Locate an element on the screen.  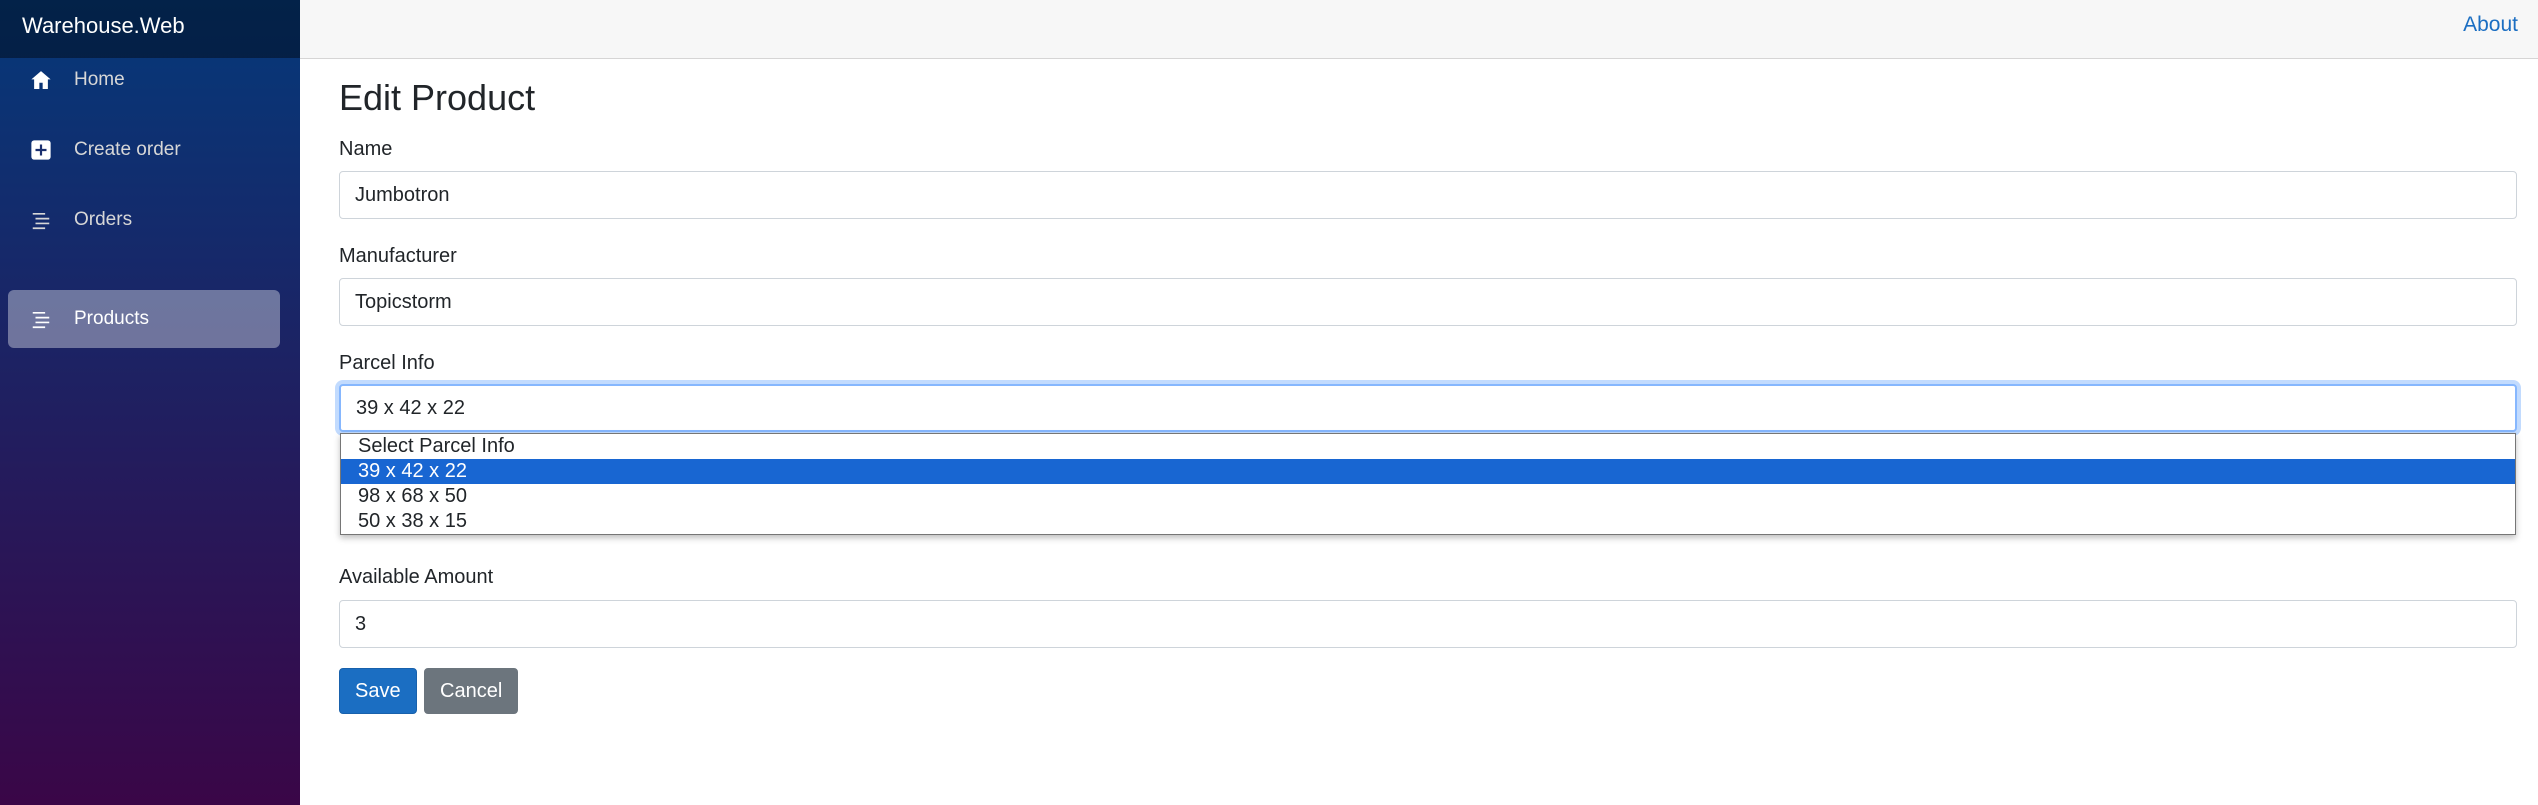
sidebar-item-label: Products is located at coordinates (111, 318).